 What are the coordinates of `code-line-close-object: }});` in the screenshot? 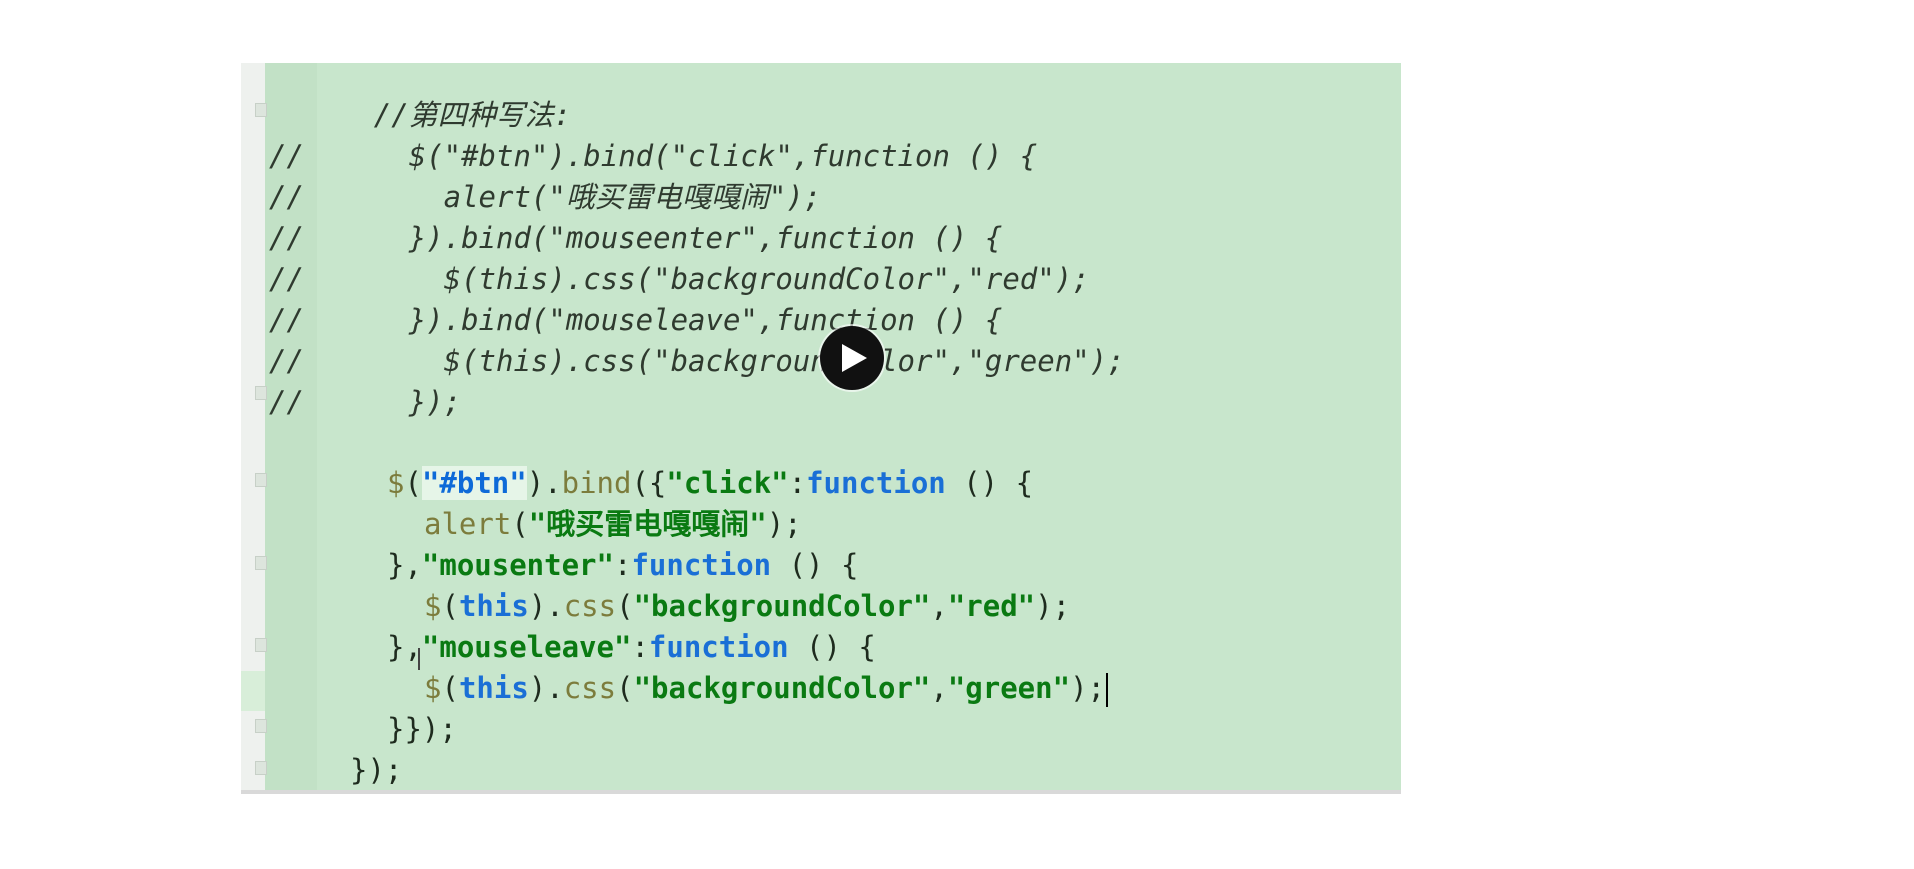 It's located at (422, 729).